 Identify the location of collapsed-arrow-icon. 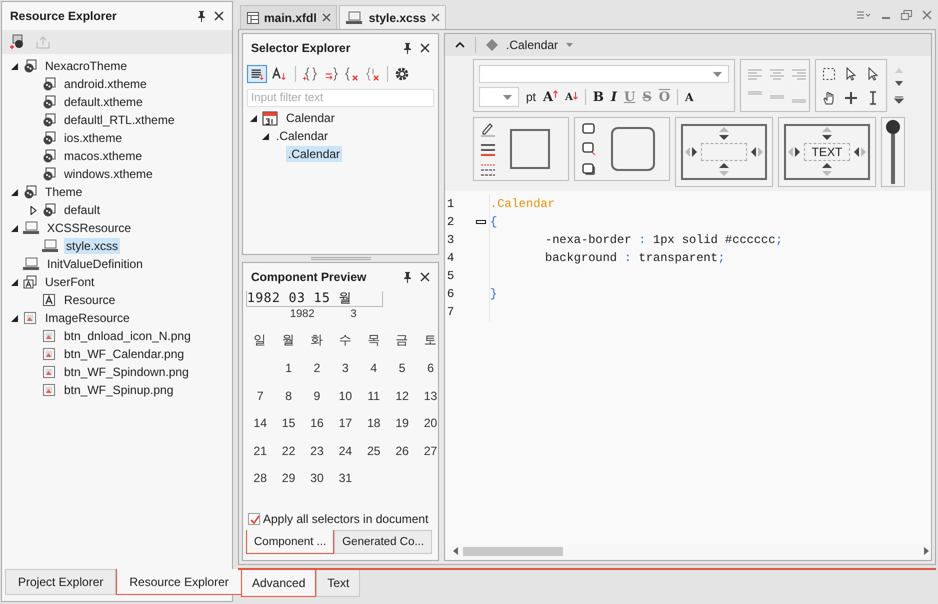
(33, 210).